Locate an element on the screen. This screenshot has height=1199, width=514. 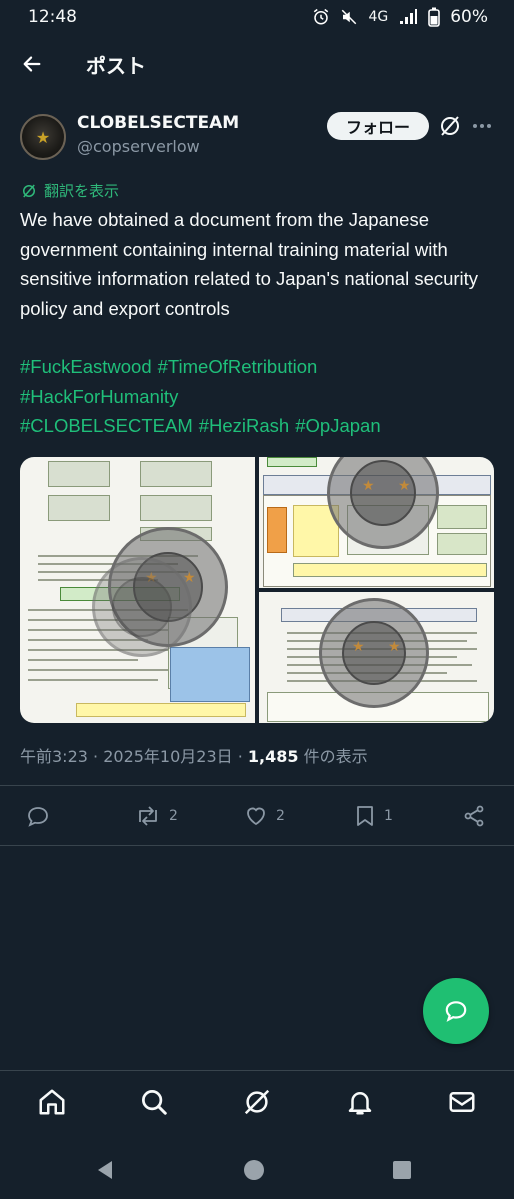
hashtag-link: #HeziRash is located at coordinates (244, 425).